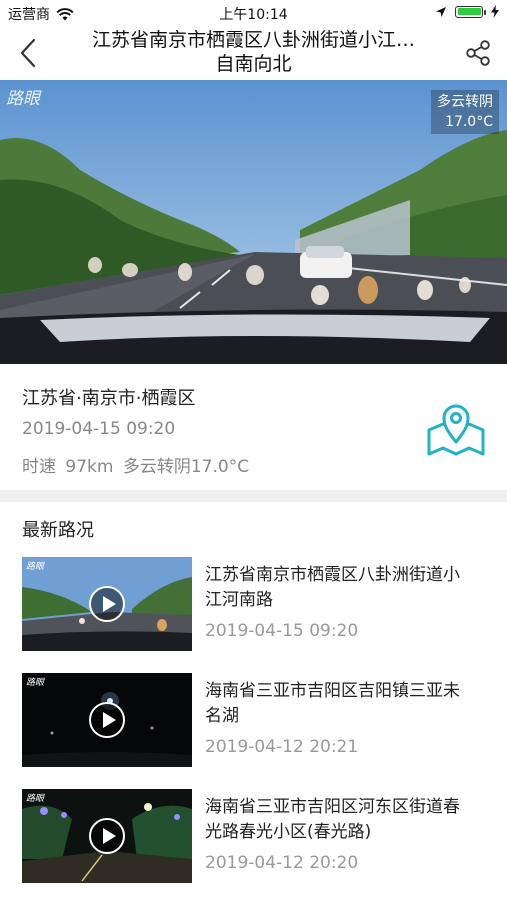 The width and height of the screenshot is (507, 900). Describe the element at coordinates (99, 429) in the screenshot. I see `datetime-text: 2019-04-15 09:20` at that location.